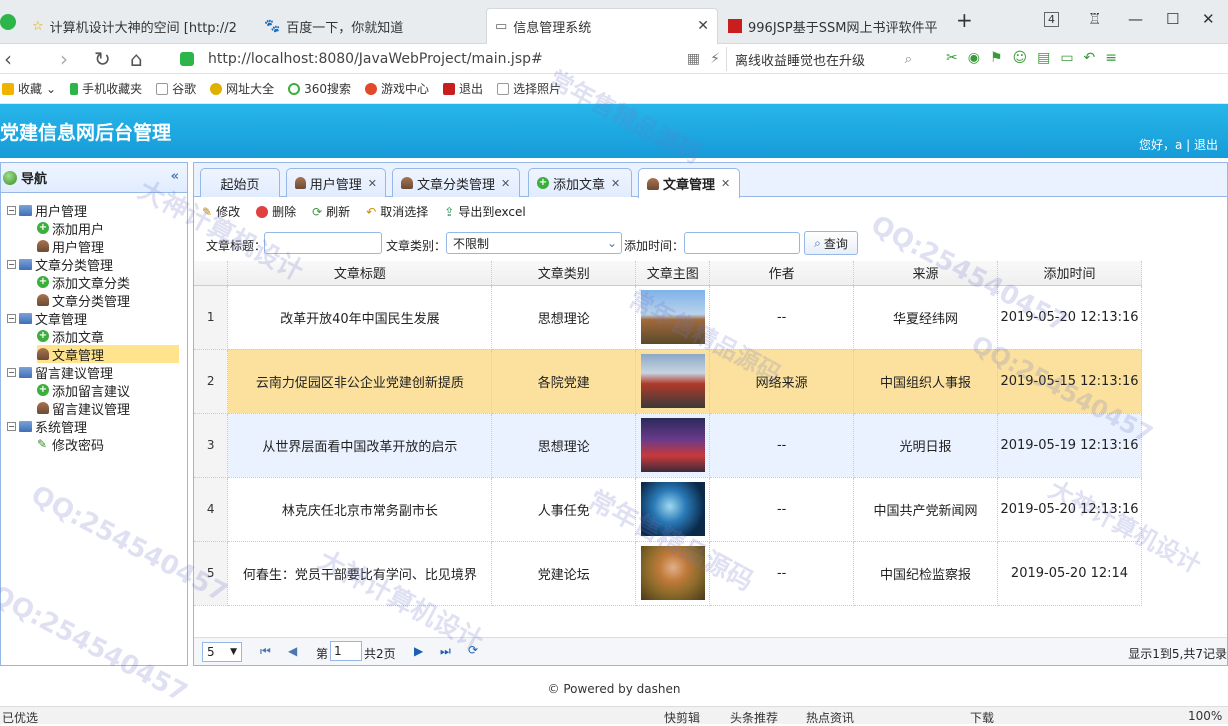 The width and height of the screenshot is (1228, 726). What do you see at coordinates (418, 651) in the screenshot?
I see `next-page-icon: ▶` at bounding box center [418, 651].